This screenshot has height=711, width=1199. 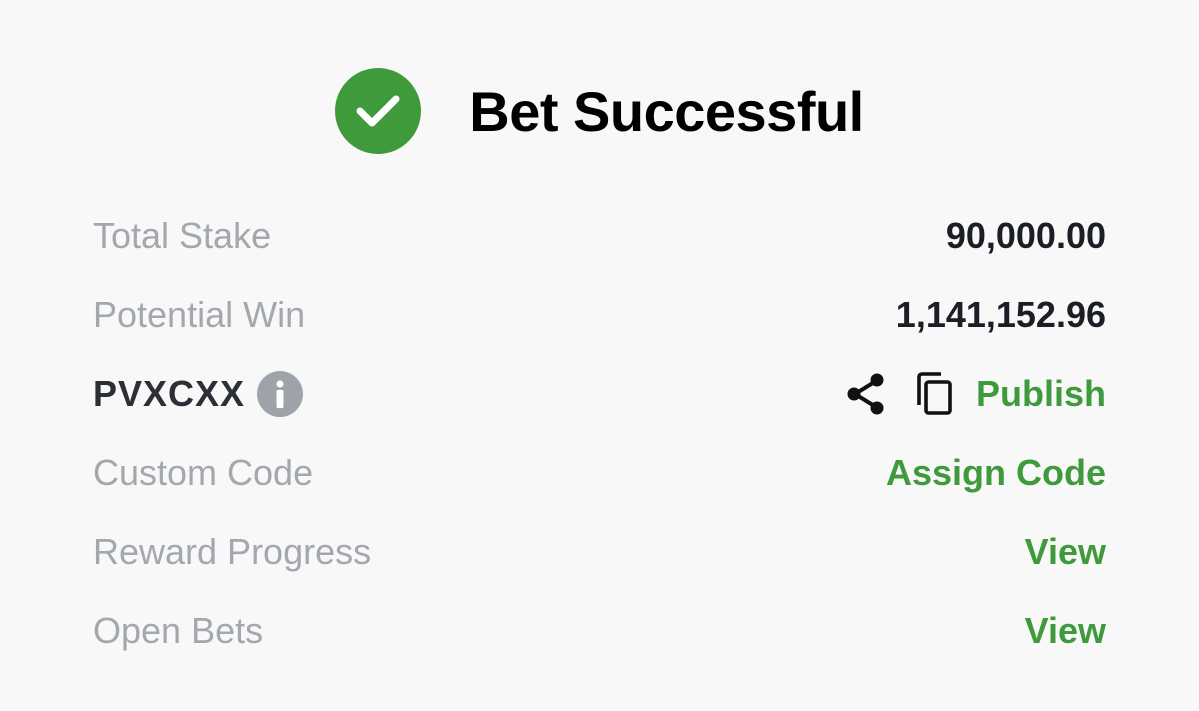 What do you see at coordinates (182, 235) in the screenshot?
I see `total-stake-label: Total Stake` at bounding box center [182, 235].